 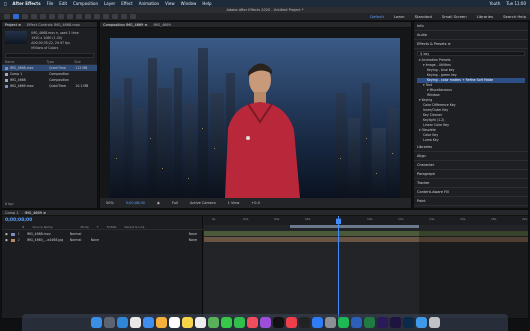 What do you see at coordinates (170, 3) in the screenshot?
I see `menu-view: View` at bounding box center [170, 3].